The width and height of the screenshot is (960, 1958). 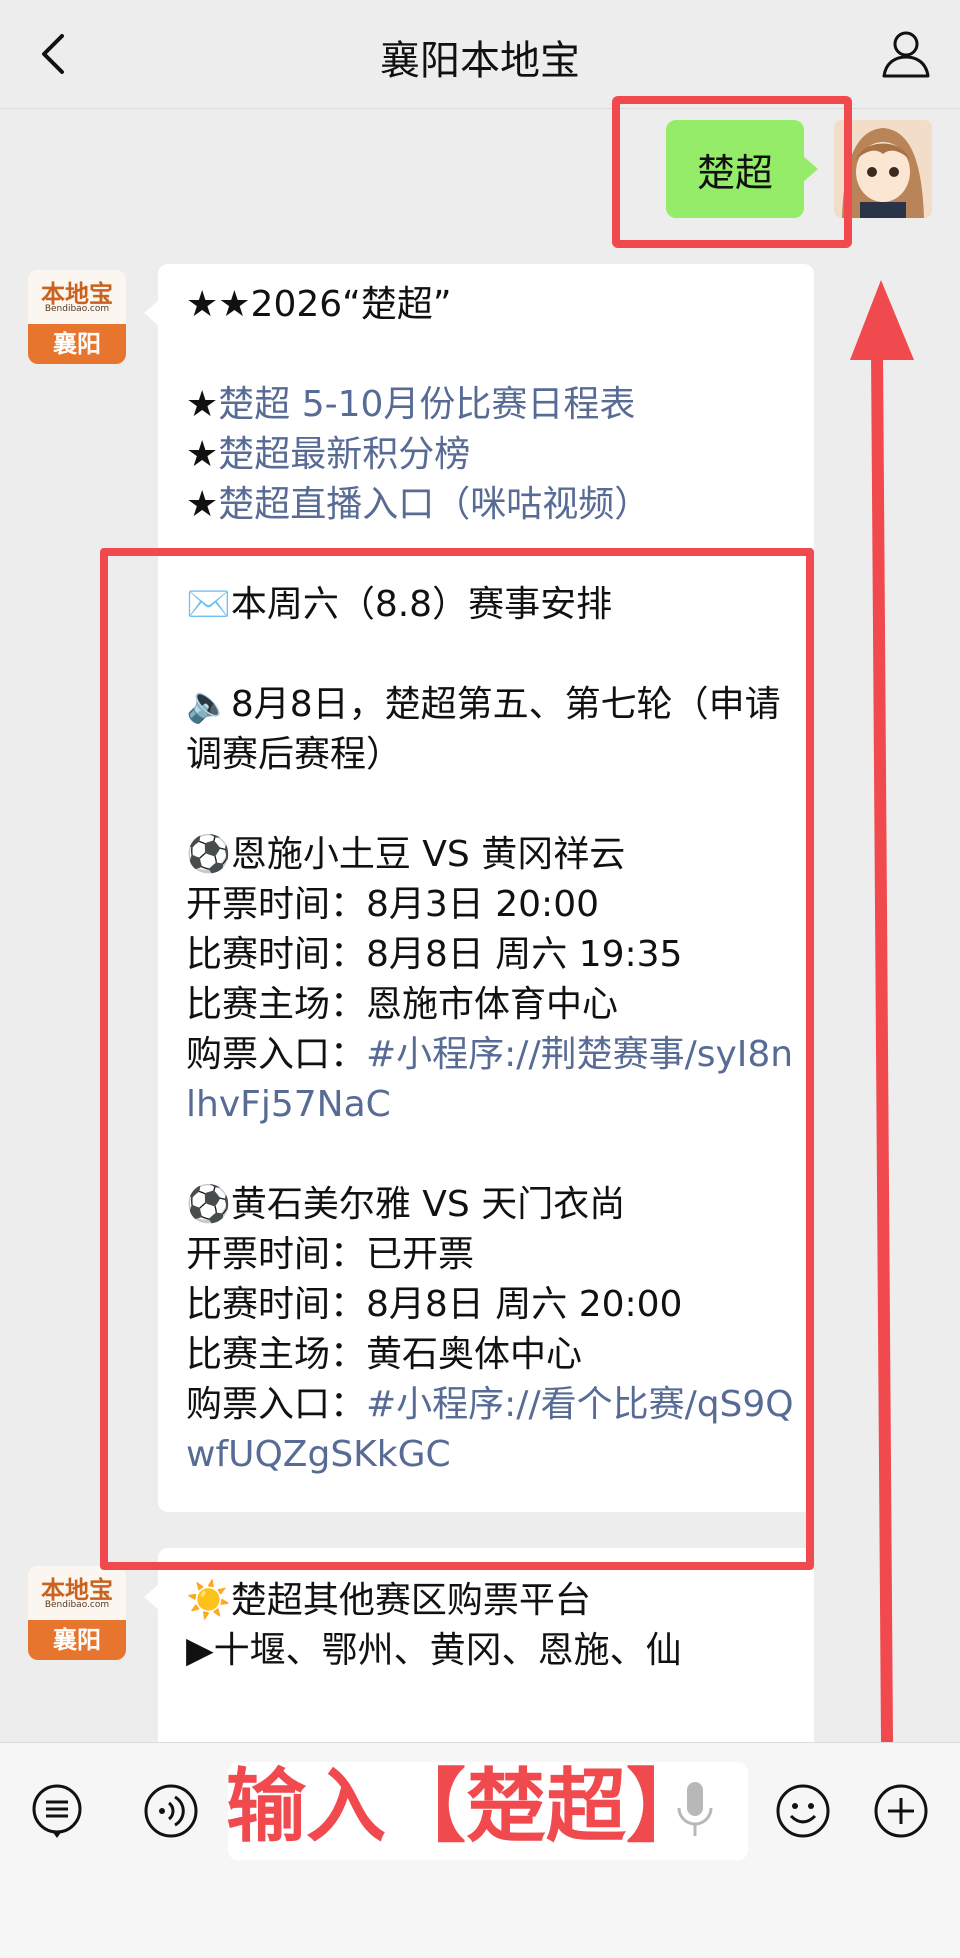 What do you see at coordinates (882, 1011) in the screenshot?
I see `red-arrow-icon` at bounding box center [882, 1011].